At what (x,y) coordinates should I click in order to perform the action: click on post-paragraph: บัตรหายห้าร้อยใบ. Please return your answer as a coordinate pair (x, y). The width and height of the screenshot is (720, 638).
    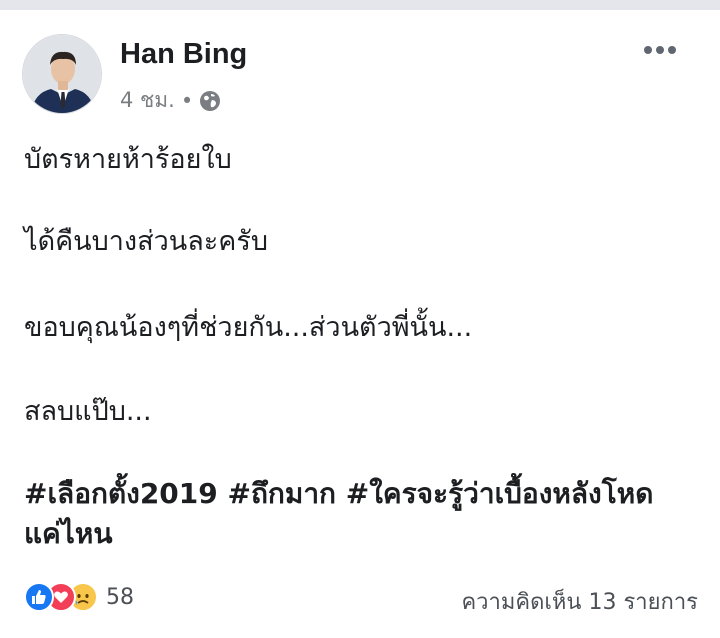
    Looking at the image, I should click on (128, 159).